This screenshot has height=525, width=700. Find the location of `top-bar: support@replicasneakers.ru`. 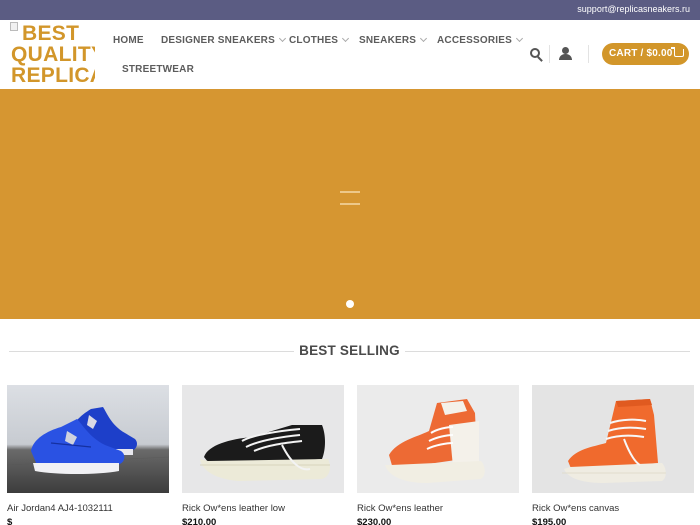

top-bar: support@replicasneakers.ru is located at coordinates (350, 10).